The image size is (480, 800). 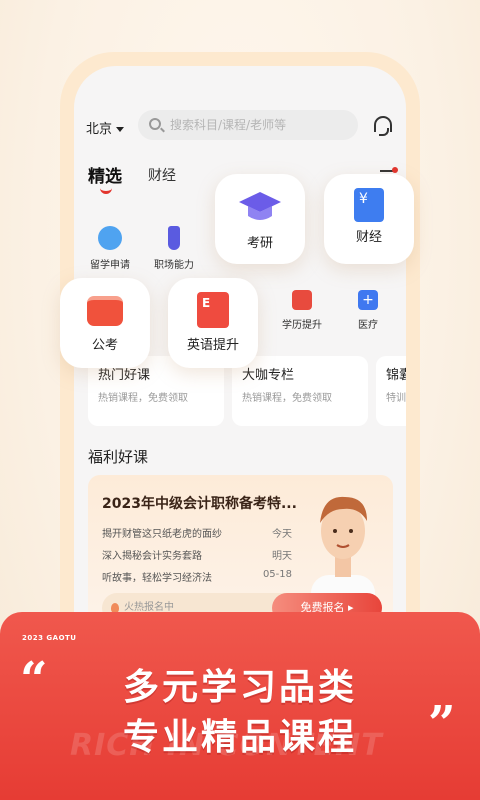 I want to click on arrow-up-icon, so click(x=302, y=300).